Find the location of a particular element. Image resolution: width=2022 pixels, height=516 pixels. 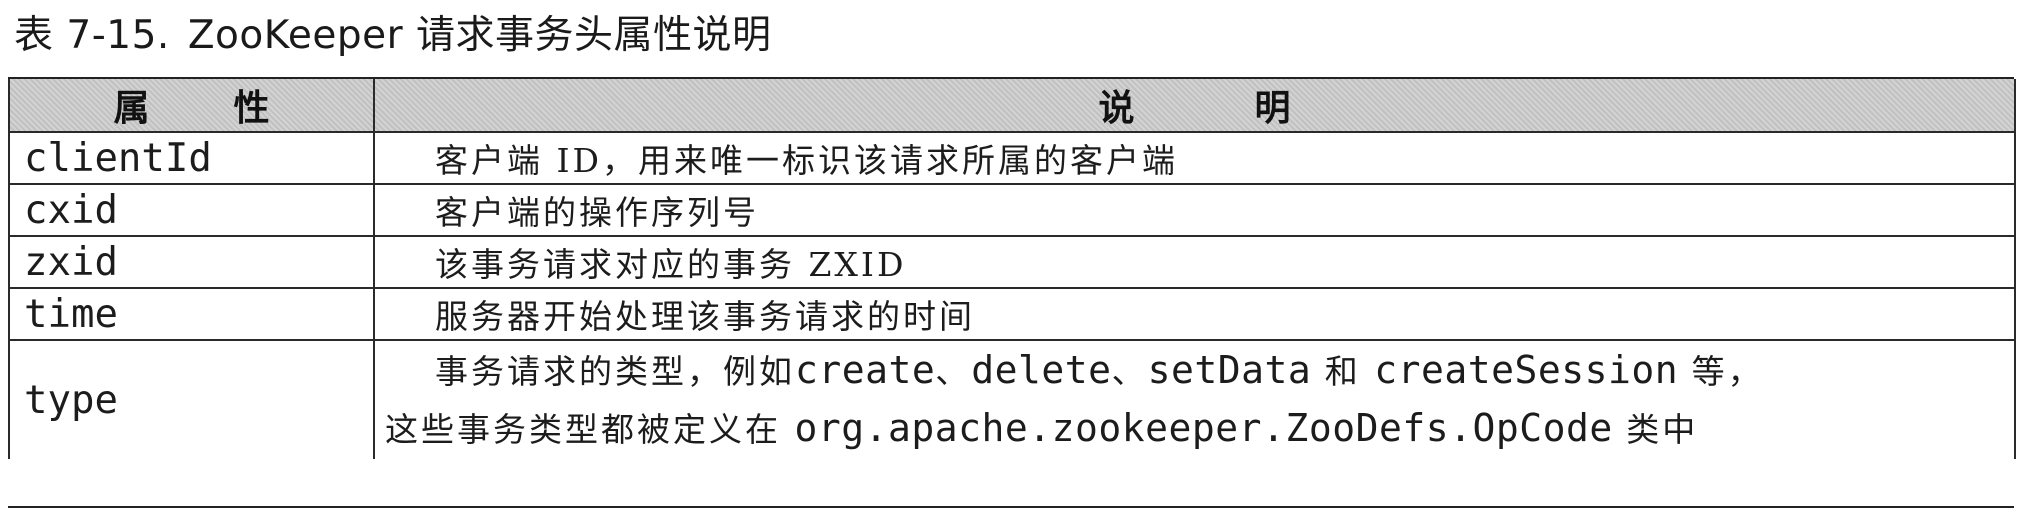

caption-label: 表 7-15. is located at coordinates (92, 35).